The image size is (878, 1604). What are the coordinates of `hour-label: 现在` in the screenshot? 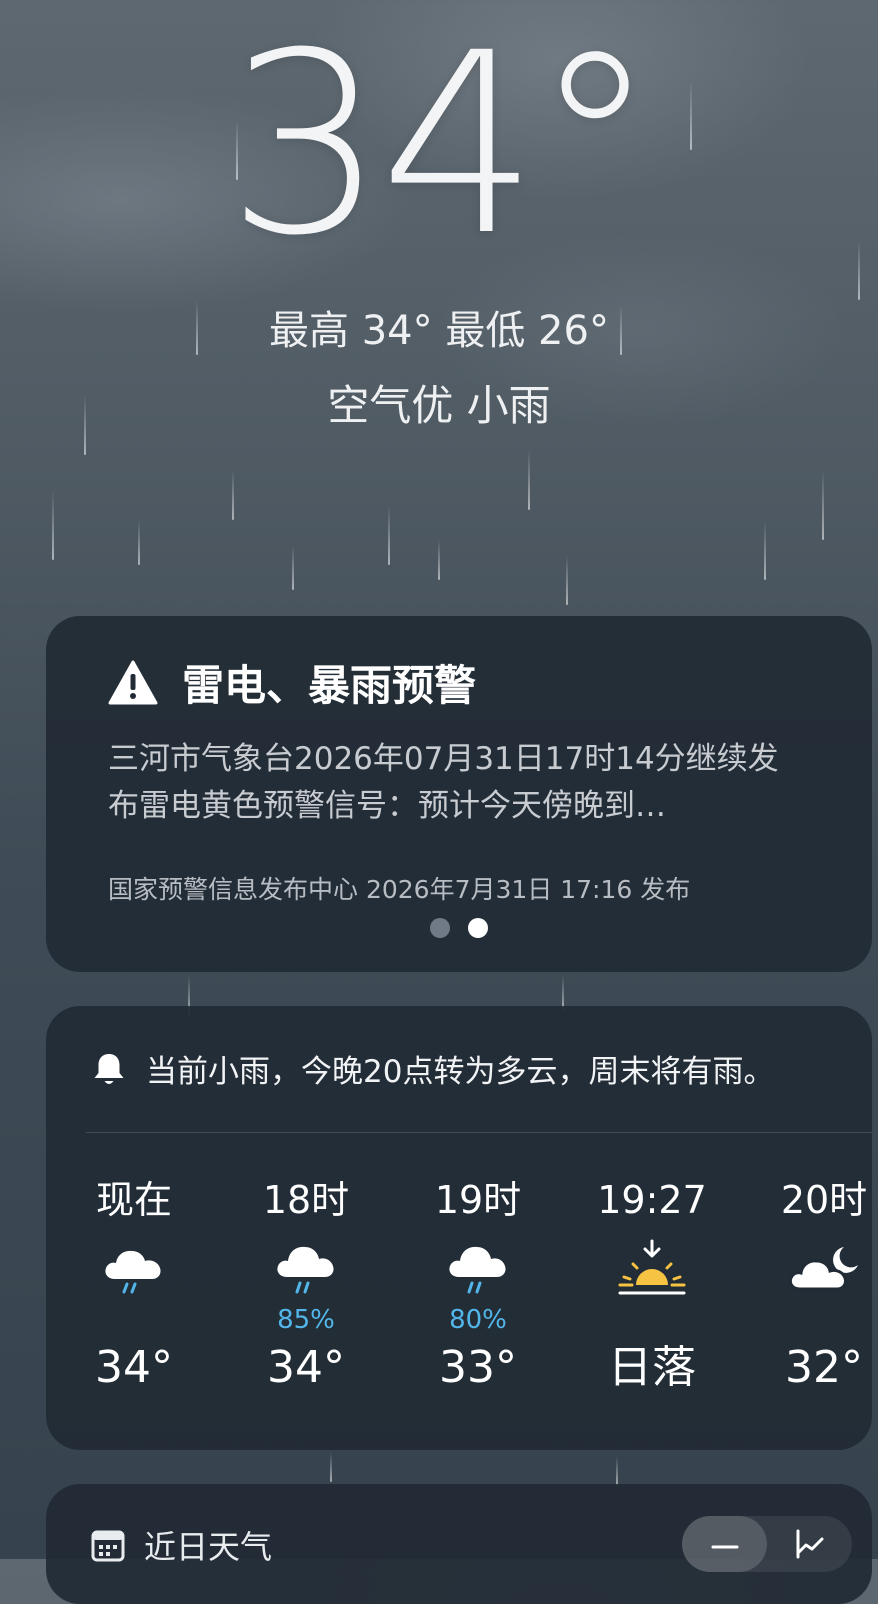 It's located at (133, 1200).